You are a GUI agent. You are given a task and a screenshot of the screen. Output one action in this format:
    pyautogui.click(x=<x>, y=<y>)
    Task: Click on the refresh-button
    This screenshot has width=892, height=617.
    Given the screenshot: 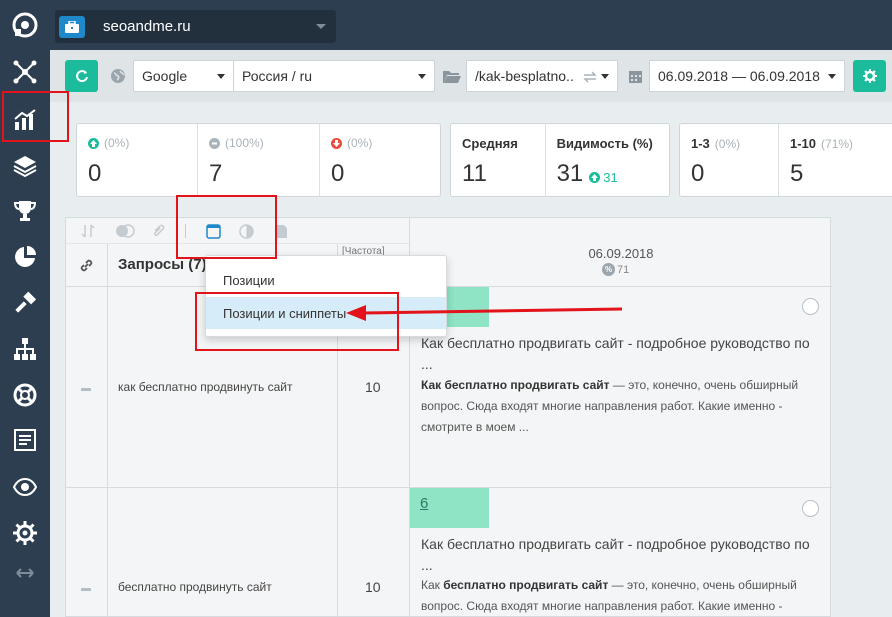 What is the action you would take?
    pyautogui.click(x=81, y=76)
    